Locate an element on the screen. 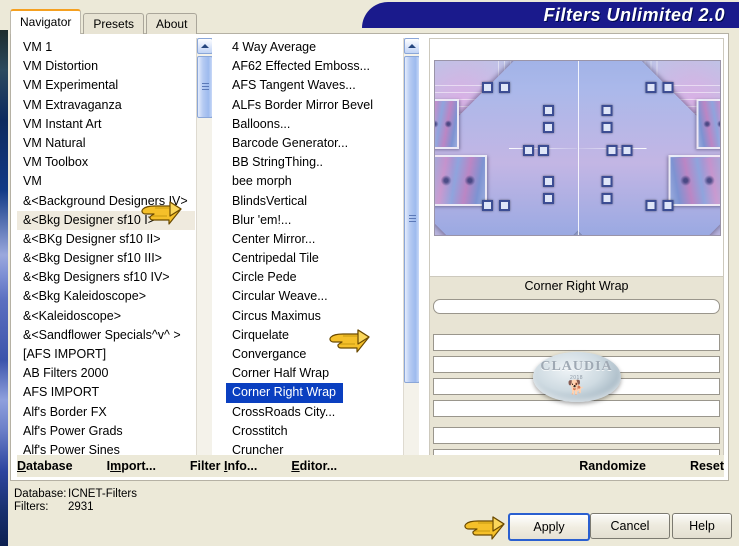 The height and width of the screenshot is (546, 739). status-filters-value: 2931 is located at coordinates (81, 507).